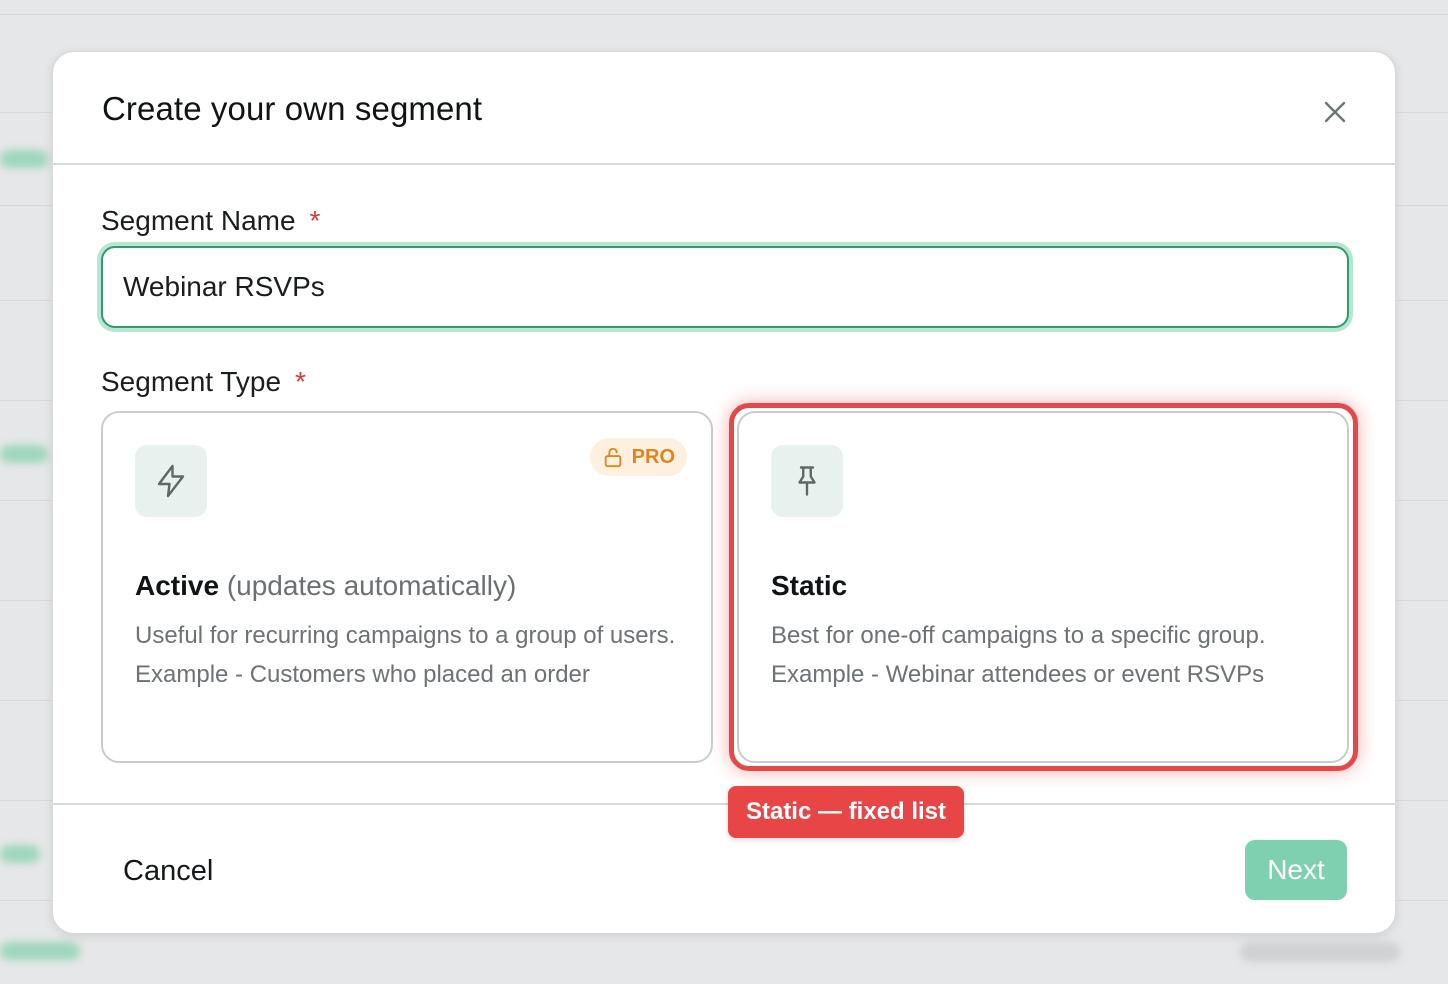 The height and width of the screenshot is (984, 1448). I want to click on pin-icon, so click(807, 481).